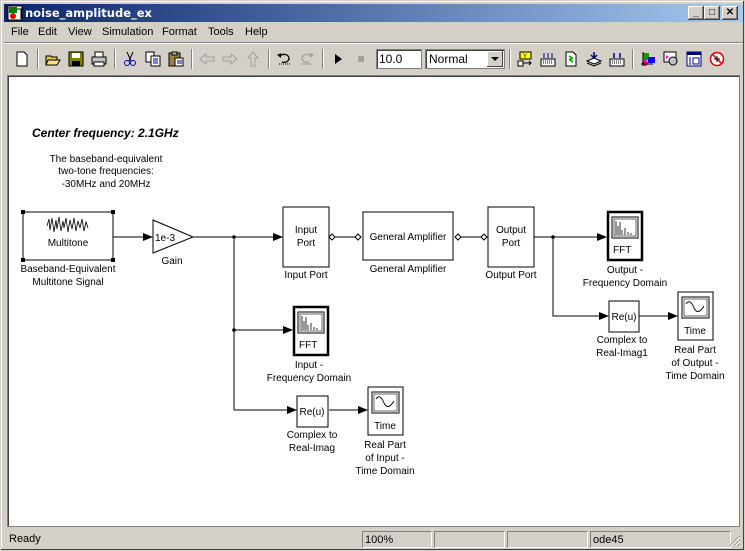 The width and height of the screenshot is (745, 551). I want to click on general-amplifier-text: General Amplifier, so click(408, 237).